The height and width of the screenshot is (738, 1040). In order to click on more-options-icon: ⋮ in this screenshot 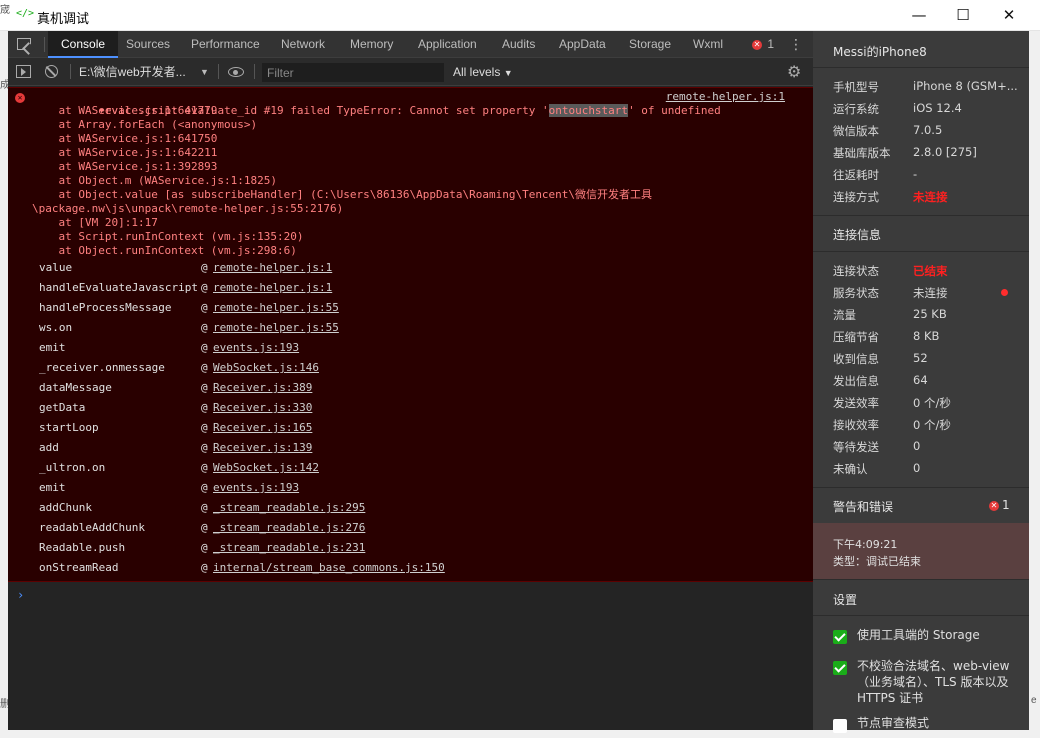, I will do `click(796, 44)`.